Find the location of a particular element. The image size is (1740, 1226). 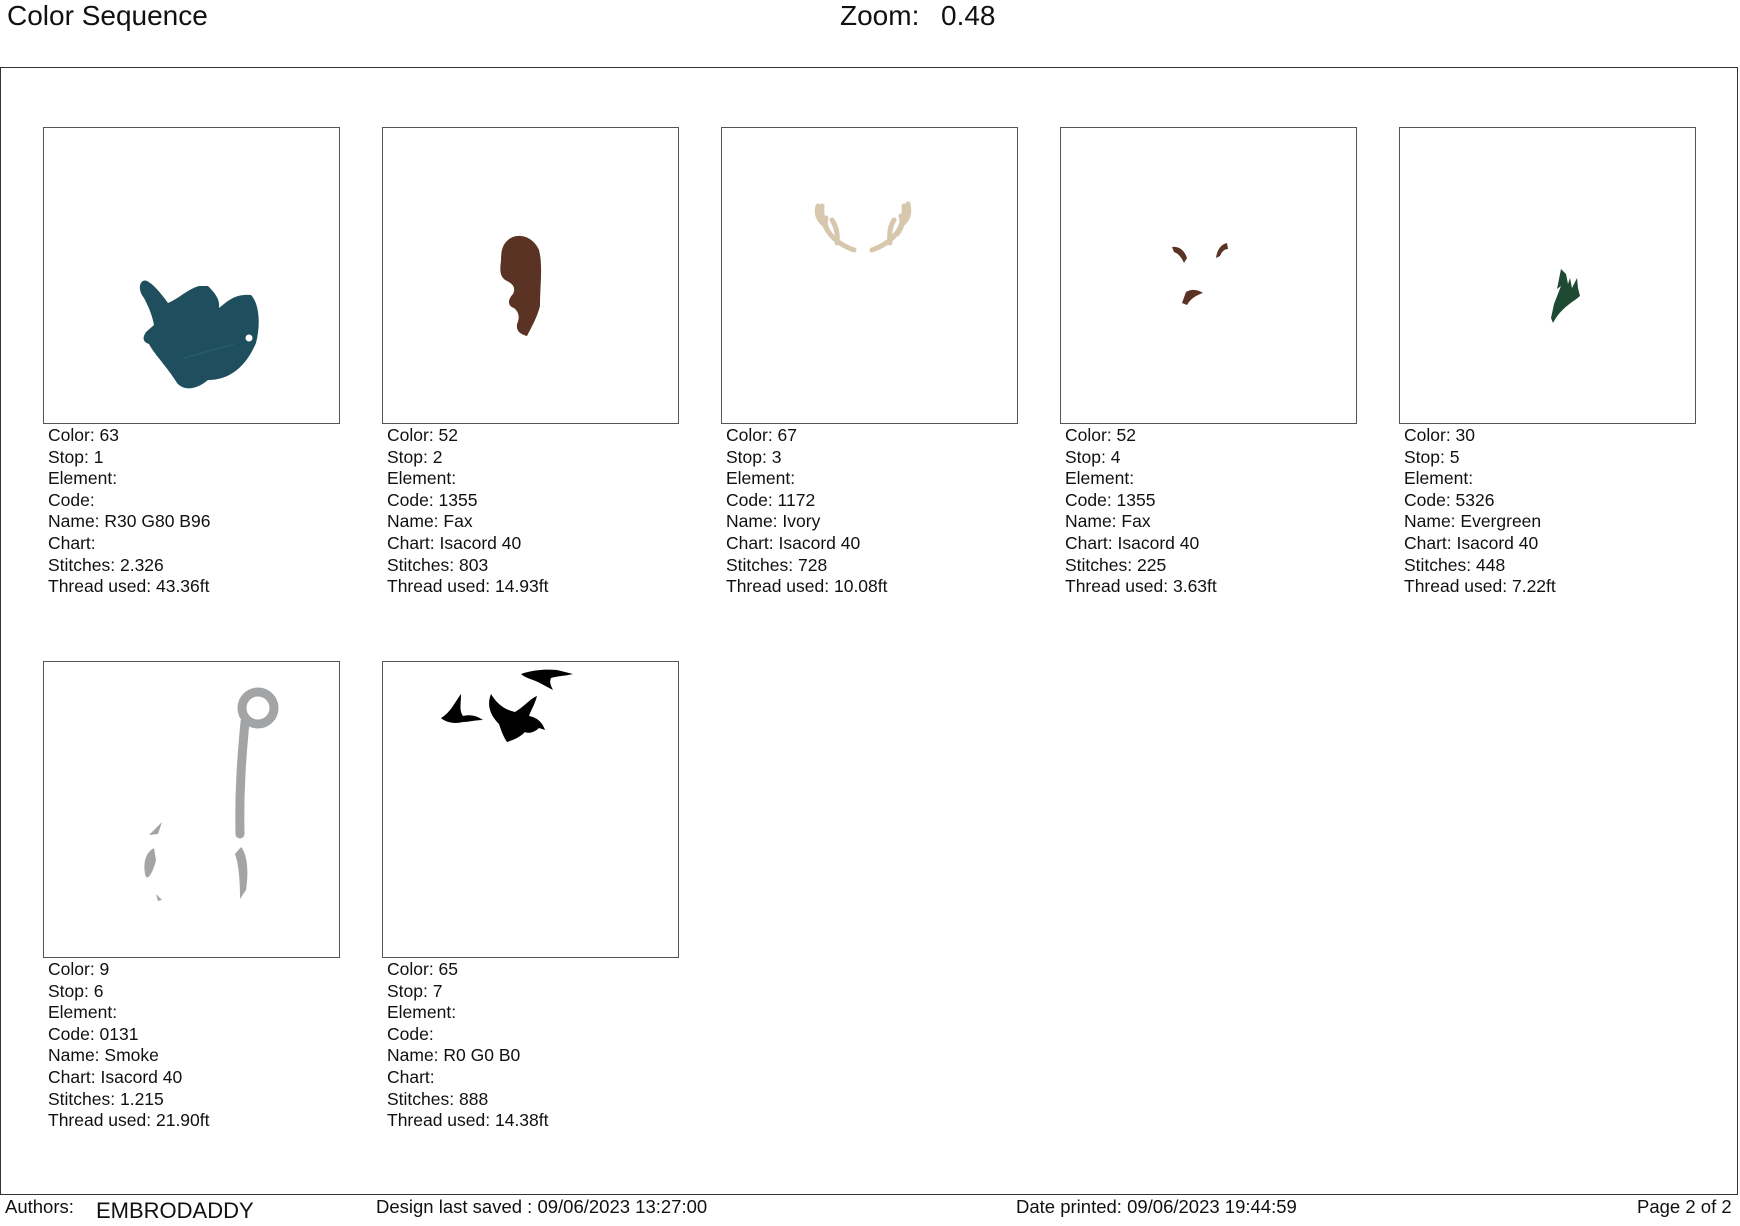

deer-face-icon is located at coordinates (1200, 274).